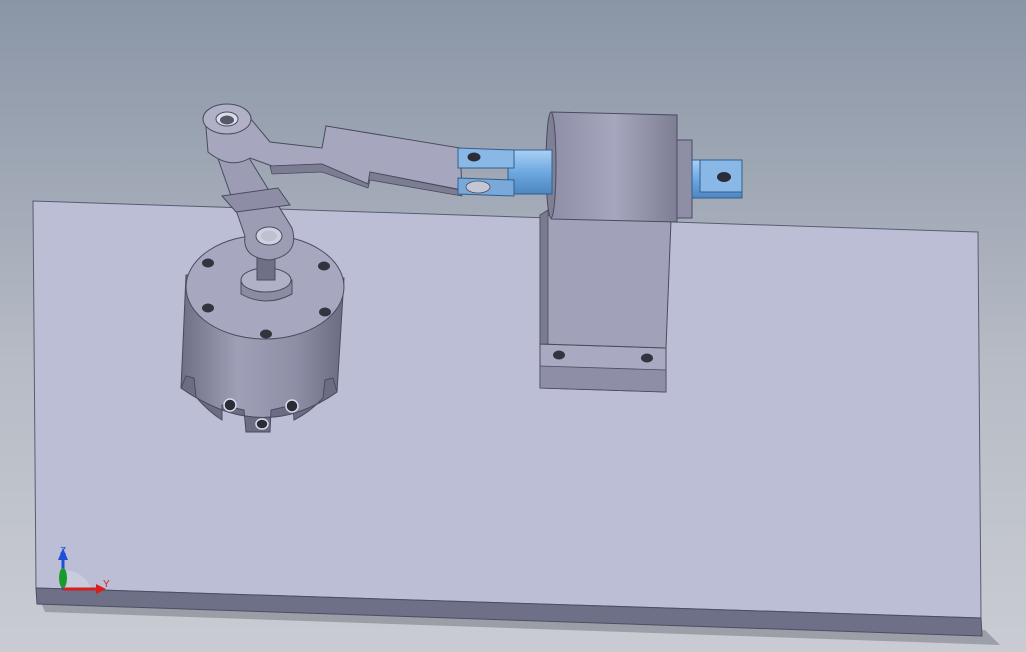 The image size is (1026, 652). What do you see at coordinates (486, 172) in the screenshot?
I see `rod-clevis` at bounding box center [486, 172].